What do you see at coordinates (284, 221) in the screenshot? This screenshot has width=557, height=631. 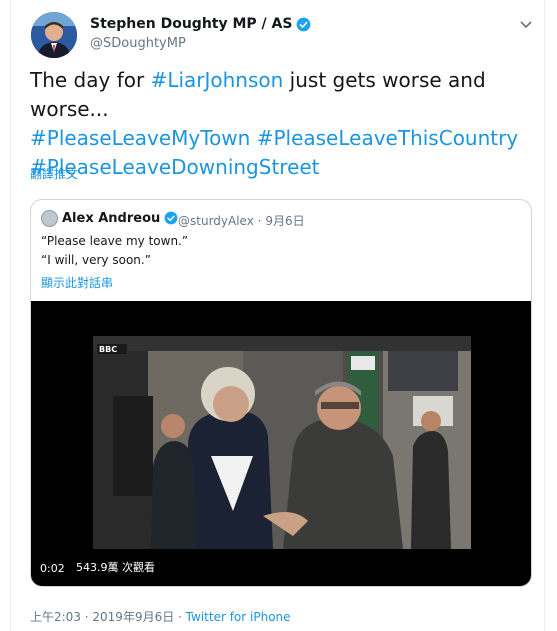 I see `quoted-date: 9月6日` at bounding box center [284, 221].